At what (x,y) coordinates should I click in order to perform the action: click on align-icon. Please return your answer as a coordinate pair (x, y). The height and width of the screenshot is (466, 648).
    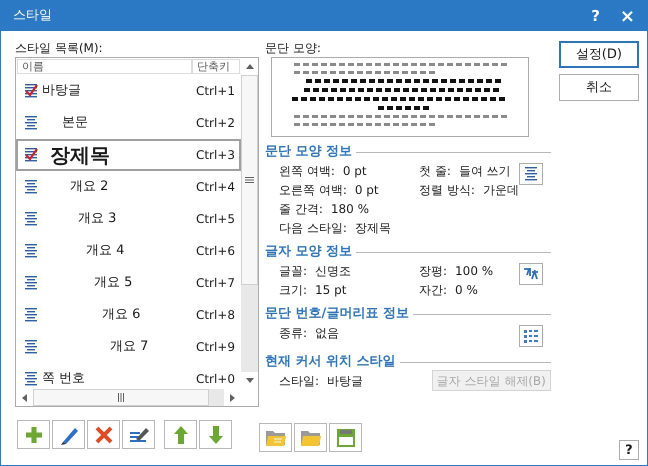
    Looking at the image, I should click on (531, 174).